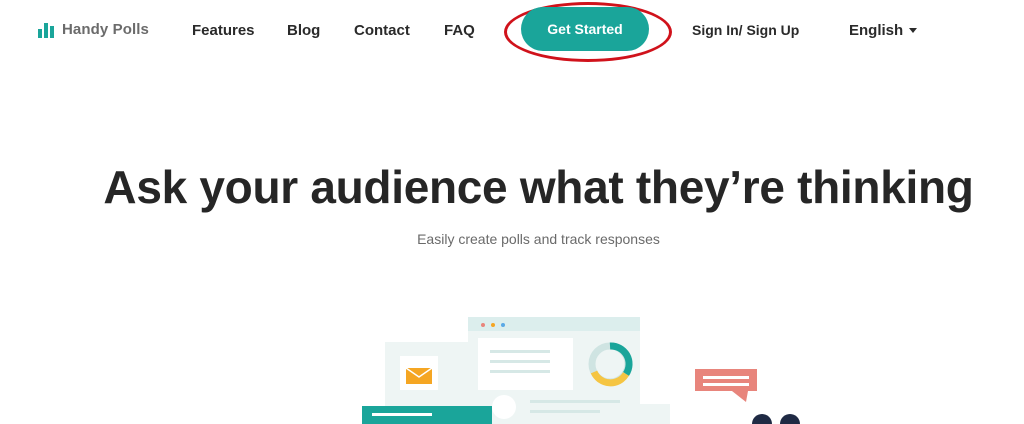 The image size is (1024, 424). I want to click on avatar-circle, so click(504, 407).